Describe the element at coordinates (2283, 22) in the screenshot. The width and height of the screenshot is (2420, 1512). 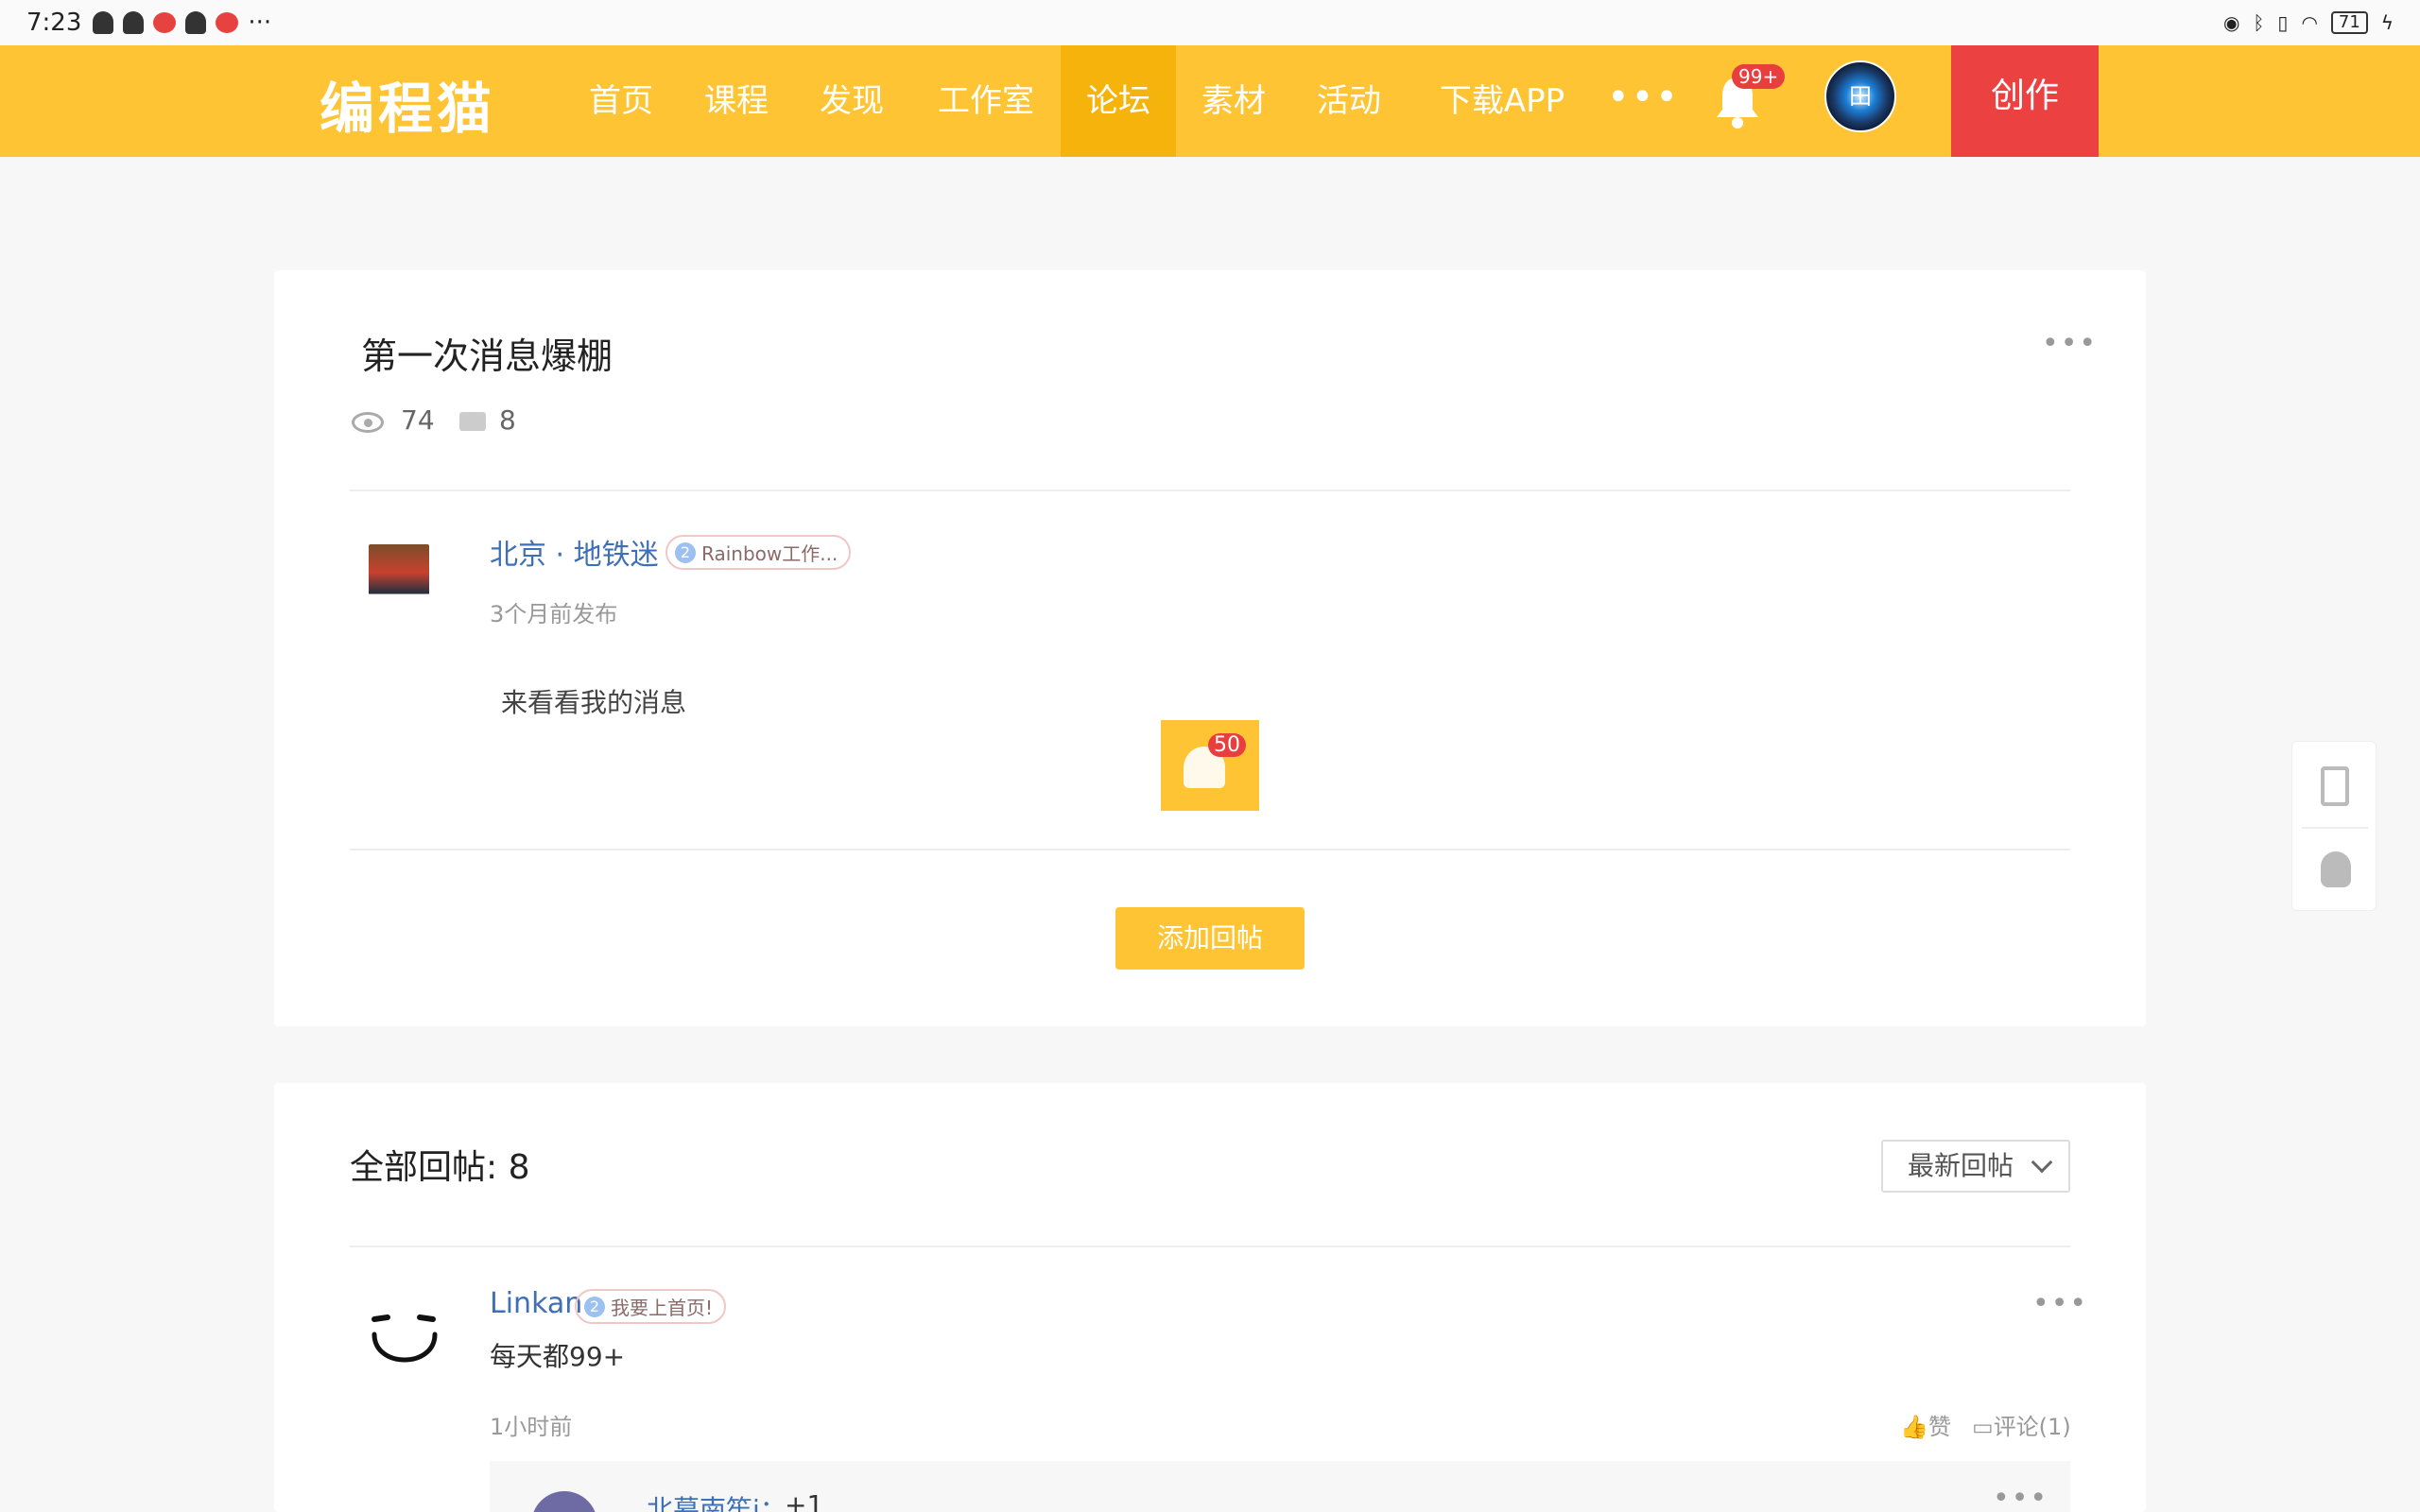
I see `vibrate-icon: ▯` at that location.